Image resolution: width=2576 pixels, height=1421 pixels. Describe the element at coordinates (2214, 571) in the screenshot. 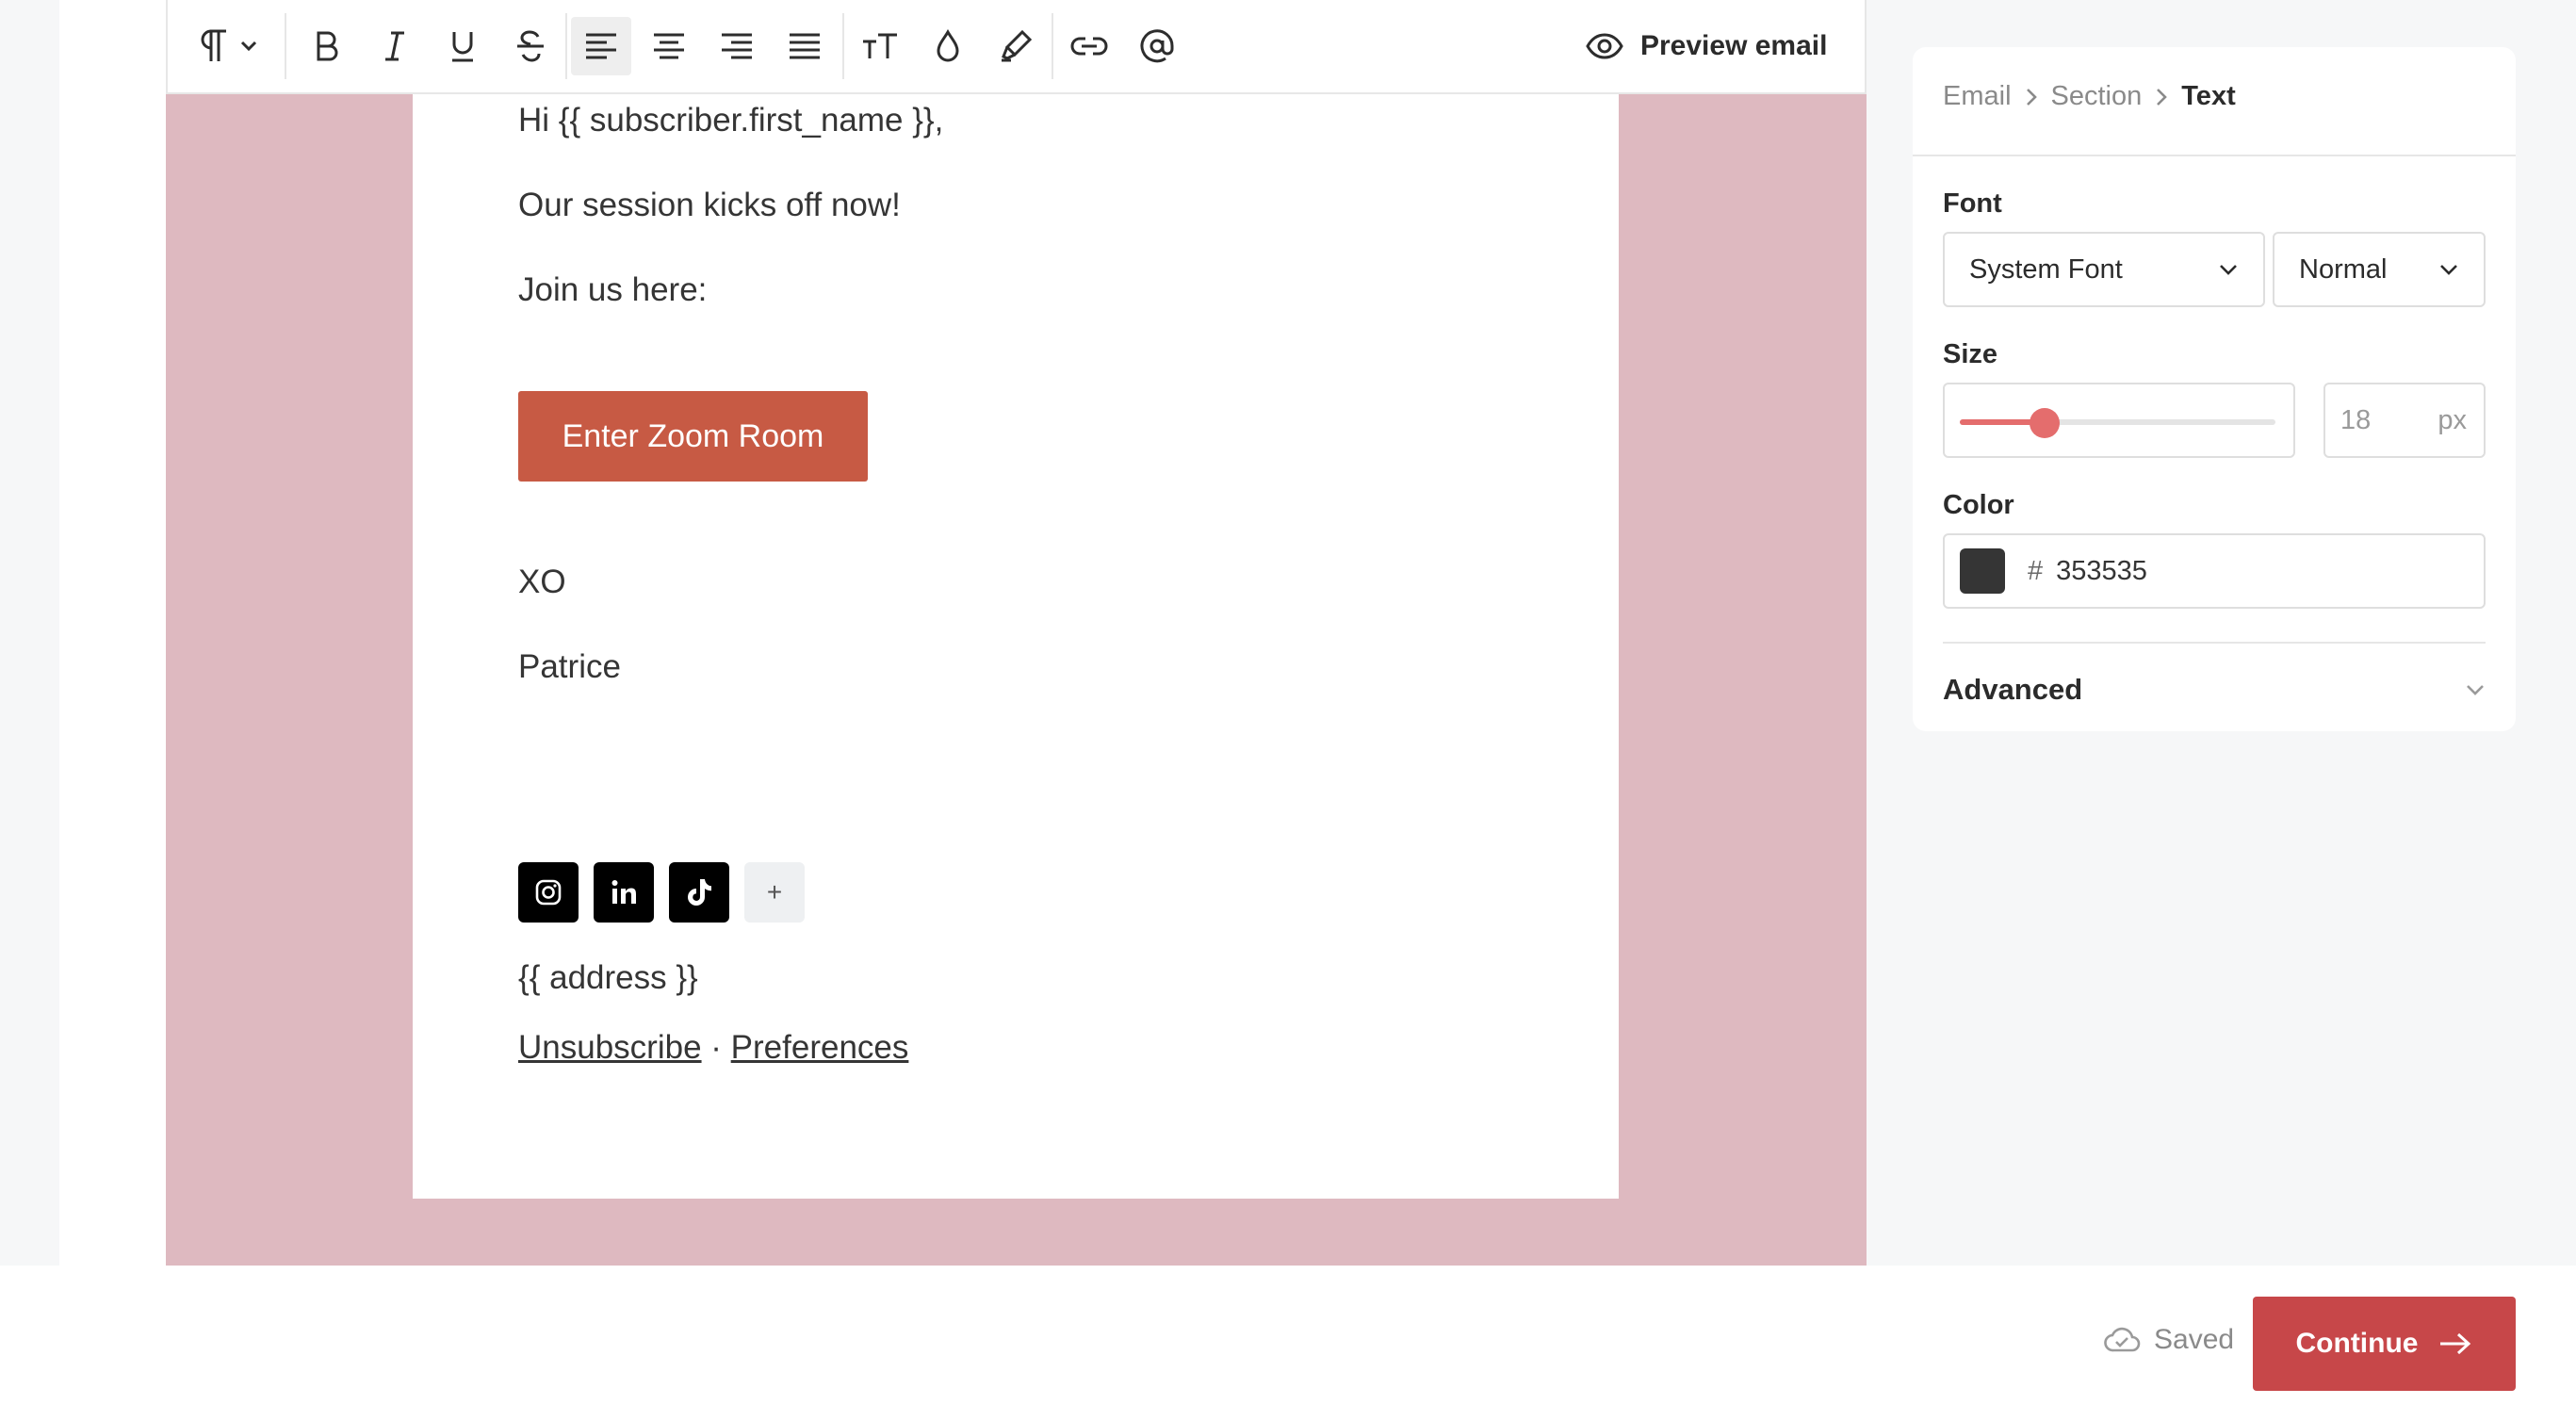

I see `color-input: # 353535` at that location.